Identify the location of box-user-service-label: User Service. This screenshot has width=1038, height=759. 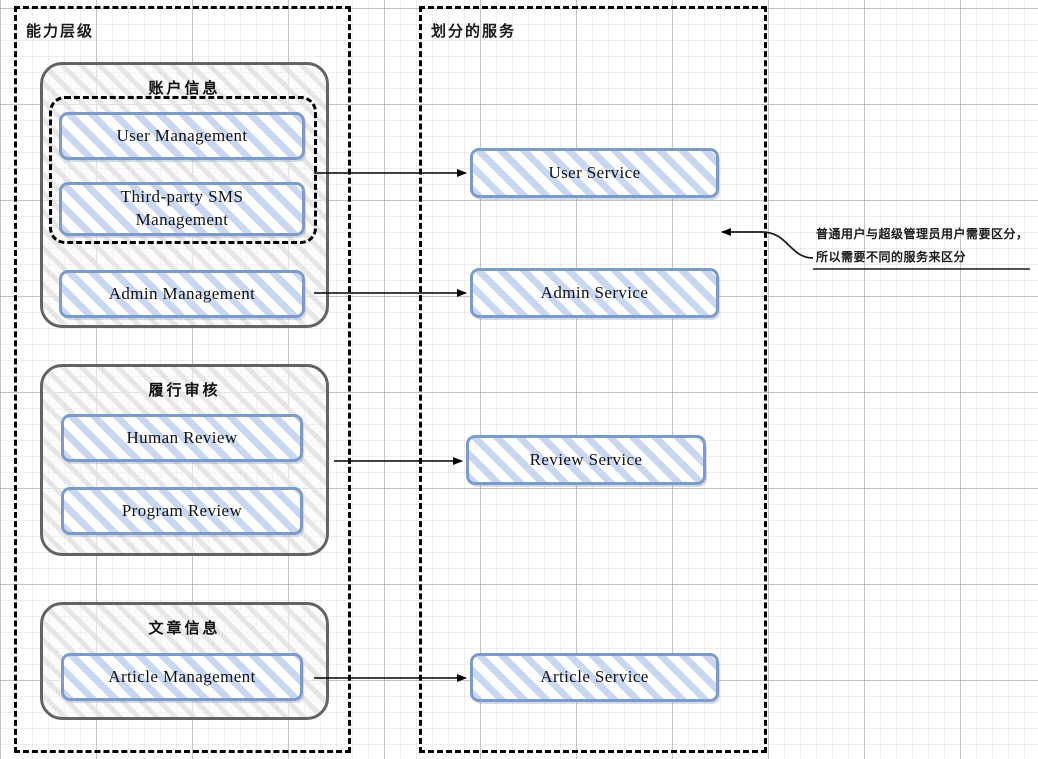
(594, 172).